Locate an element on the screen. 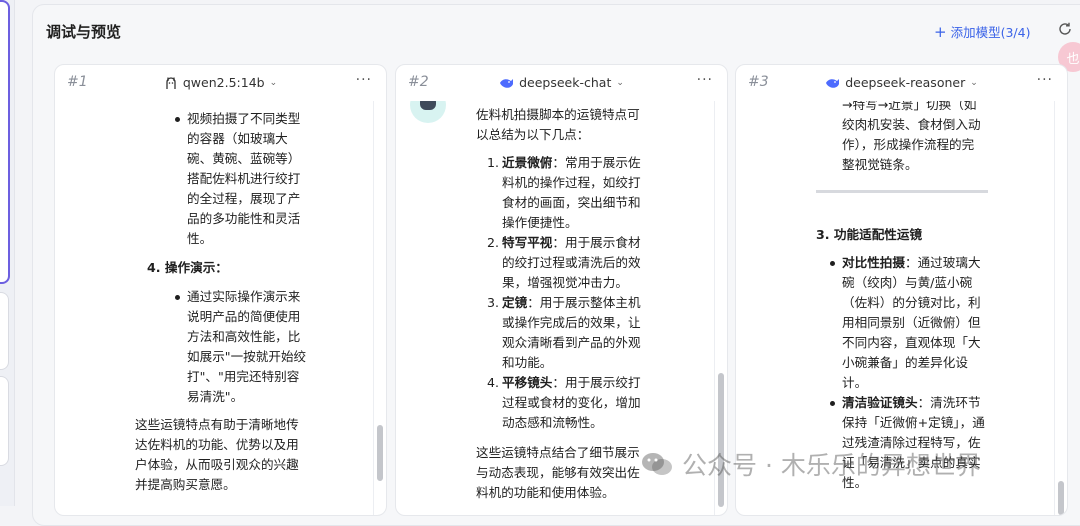 Image resolution: width=1080 pixels, height=526 pixels. model-name: deepseek-chat is located at coordinates (565, 82).